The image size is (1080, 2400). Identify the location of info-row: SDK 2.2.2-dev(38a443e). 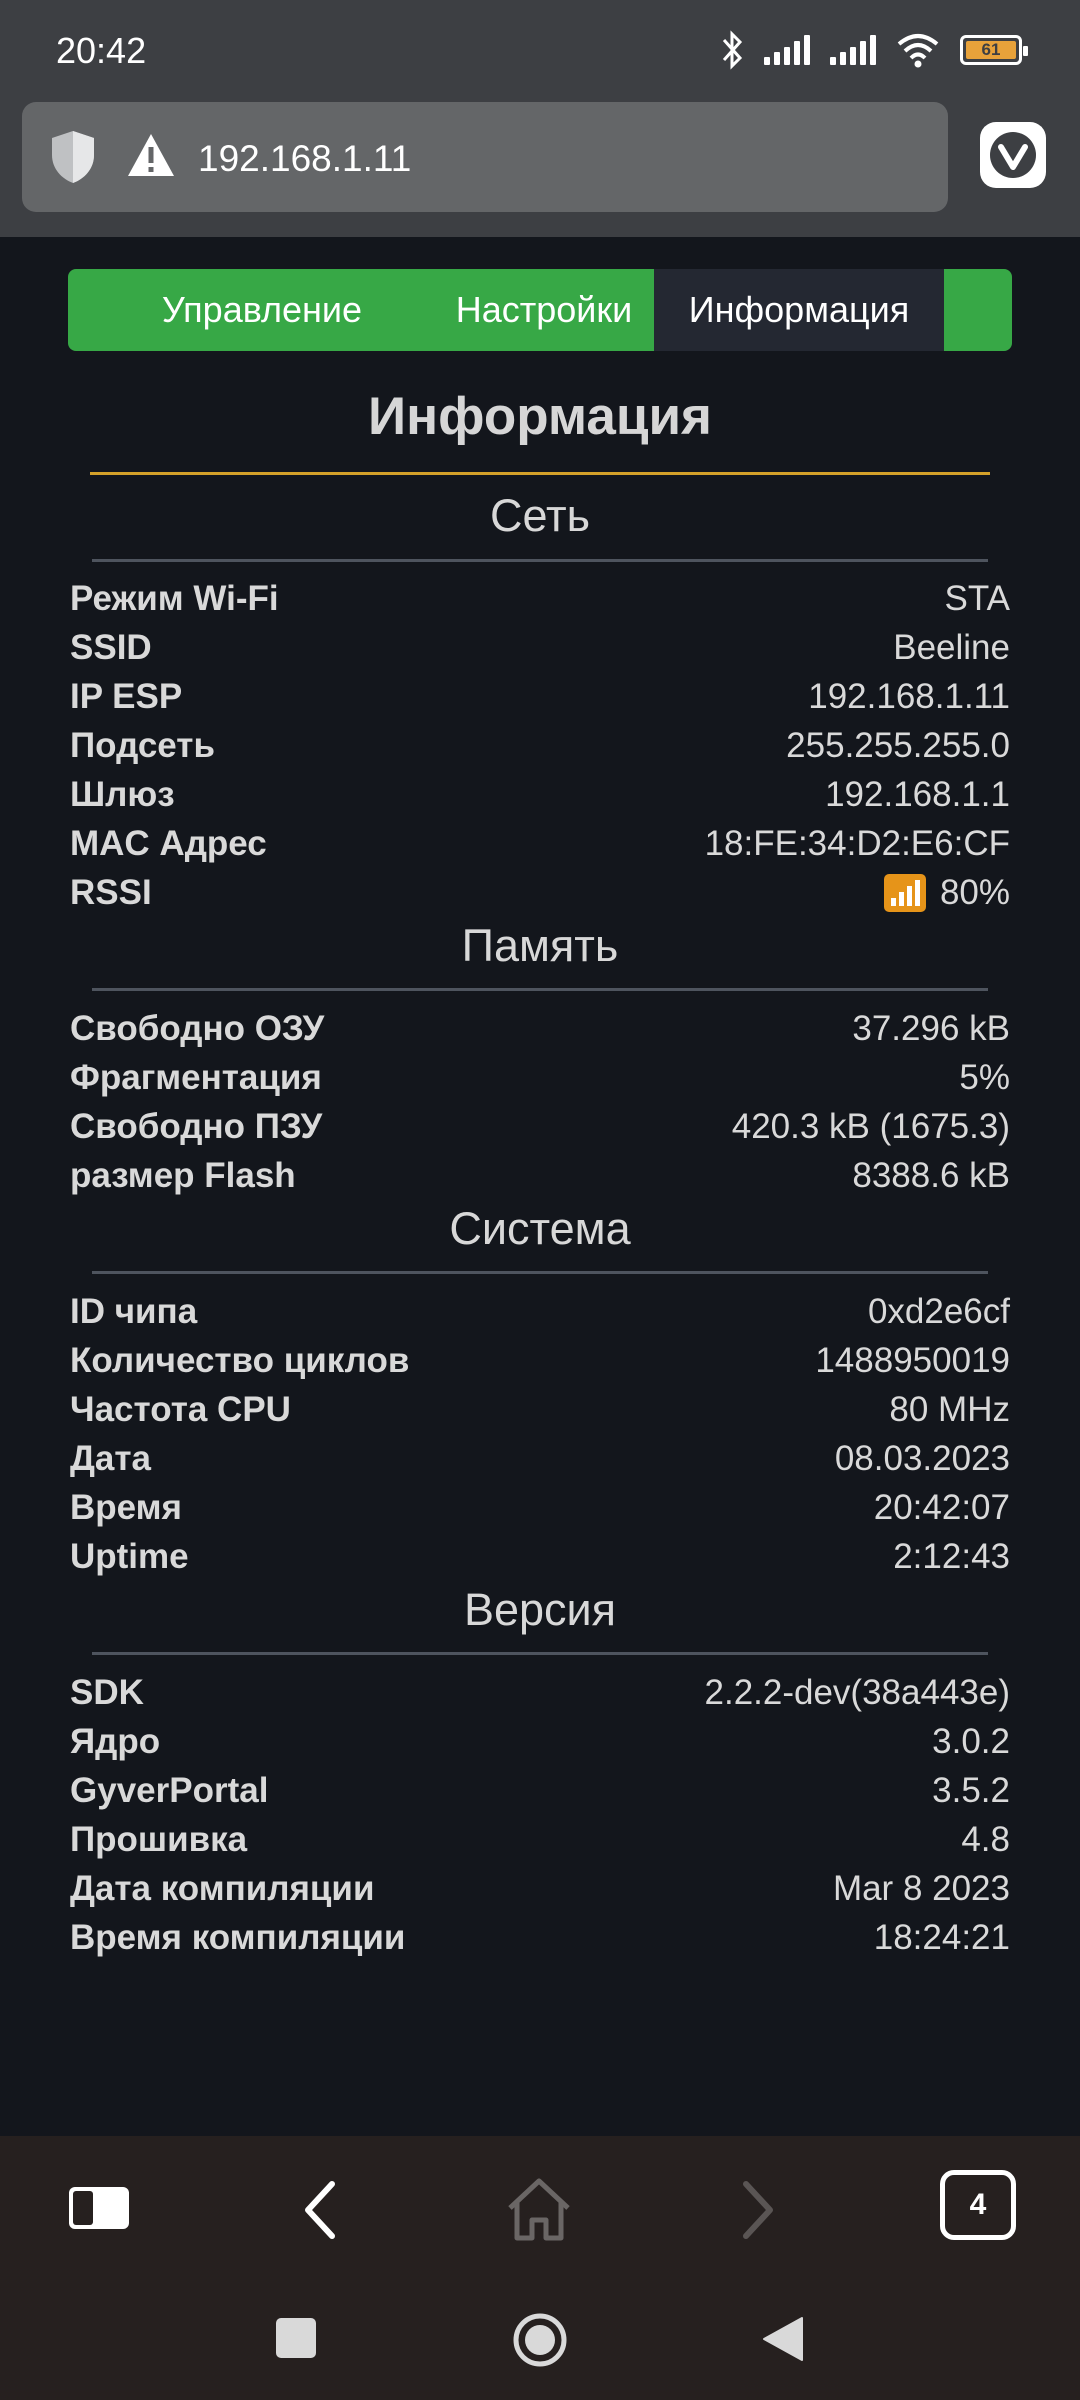
(540, 1692).